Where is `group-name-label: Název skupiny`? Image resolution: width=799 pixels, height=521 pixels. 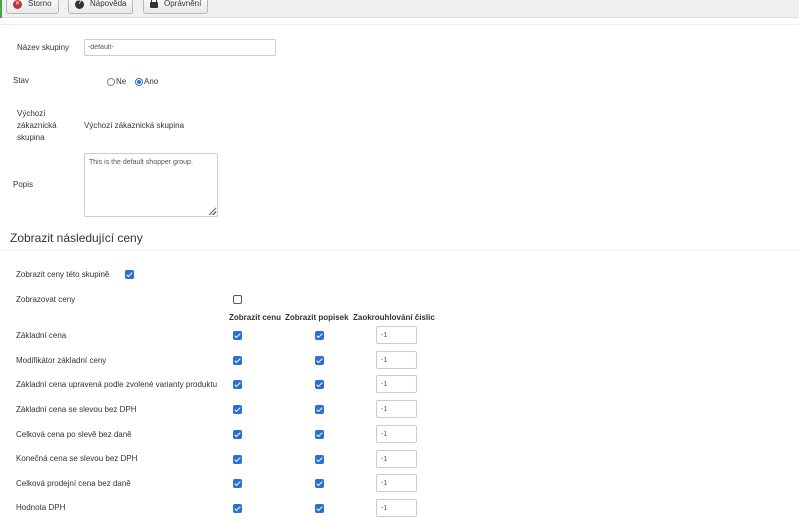
group-name-label: Název skupiny is located at coordinates (43, 47).